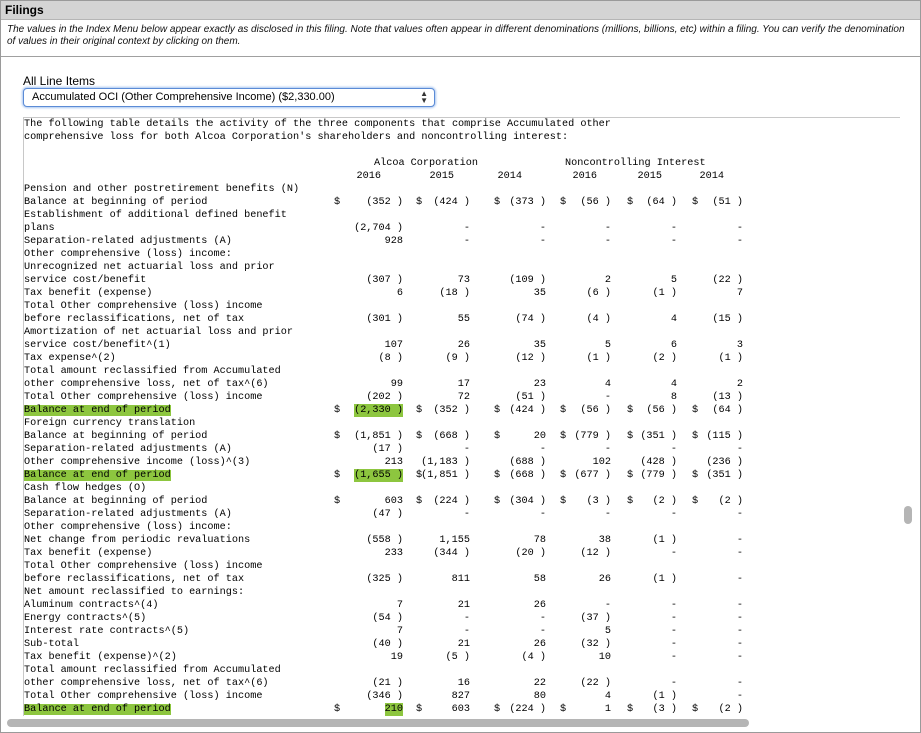  I want to click on table-cell: 213, so click(372, 462).